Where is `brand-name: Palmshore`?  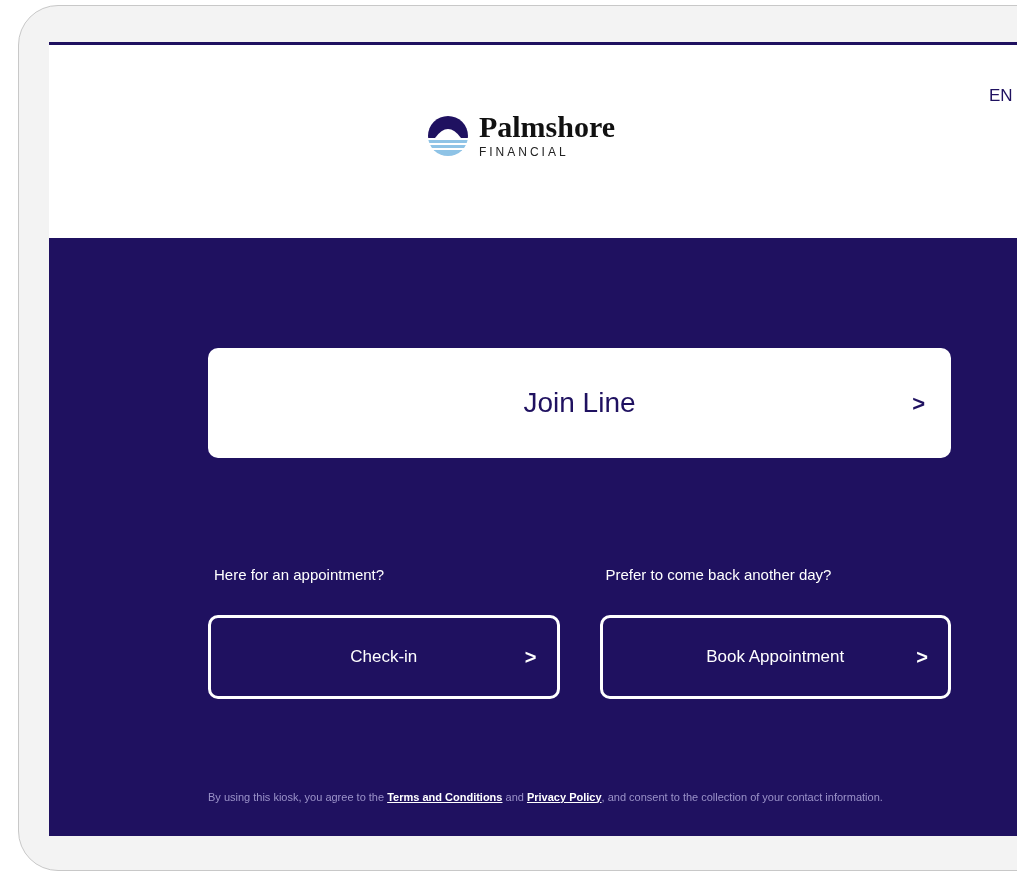
brand-name: Palmshore is located at coordinates (547, 126).